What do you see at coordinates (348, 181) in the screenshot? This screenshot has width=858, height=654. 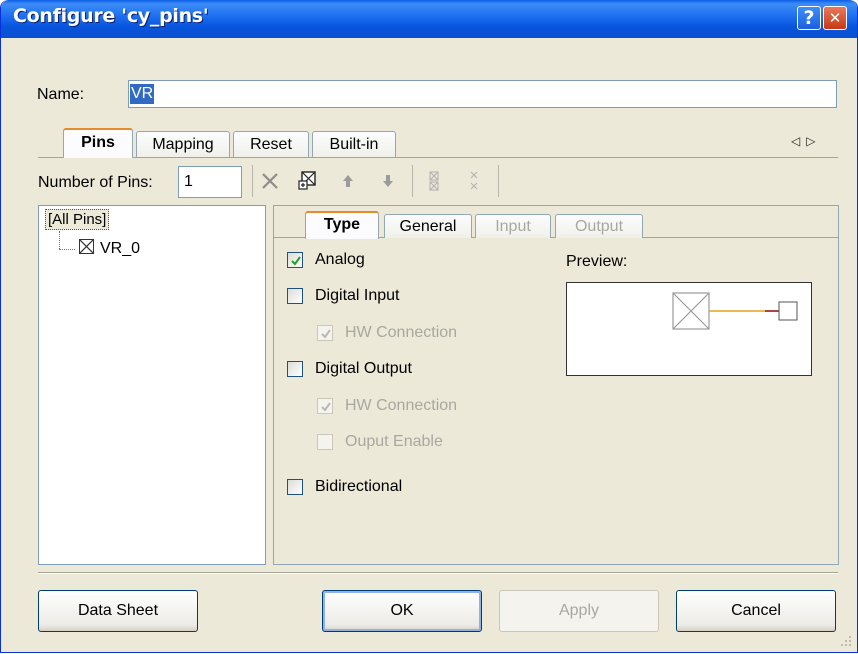 I see `move-up-icon` at bounding box center [348, 181].